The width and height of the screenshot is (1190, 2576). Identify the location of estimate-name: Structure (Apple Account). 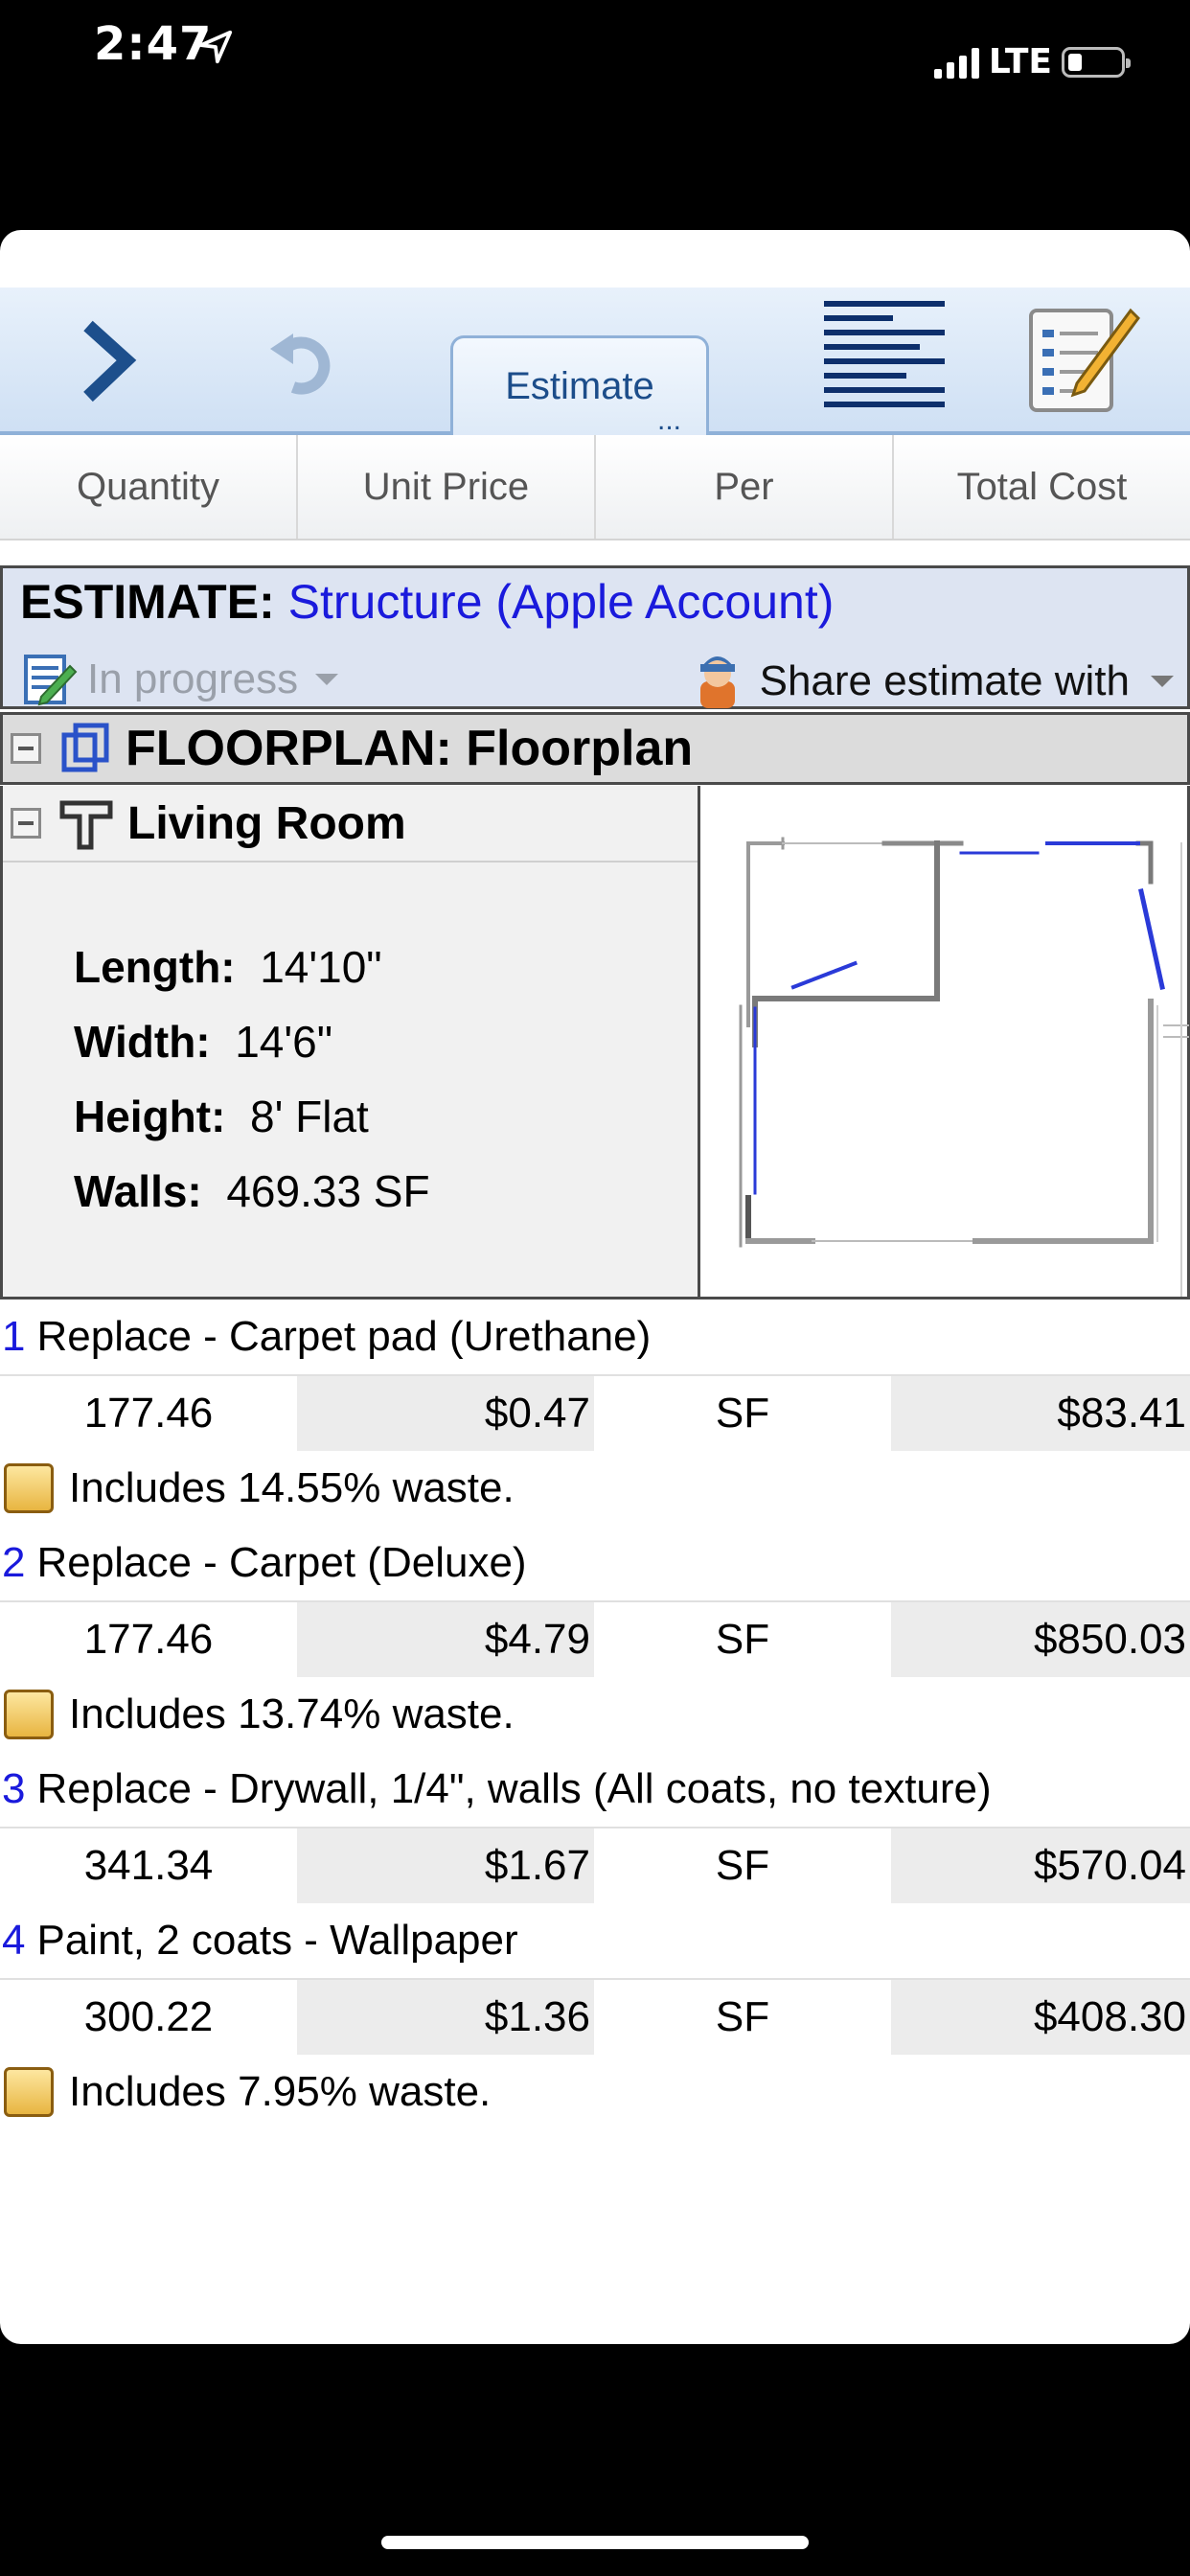
(561, 602).